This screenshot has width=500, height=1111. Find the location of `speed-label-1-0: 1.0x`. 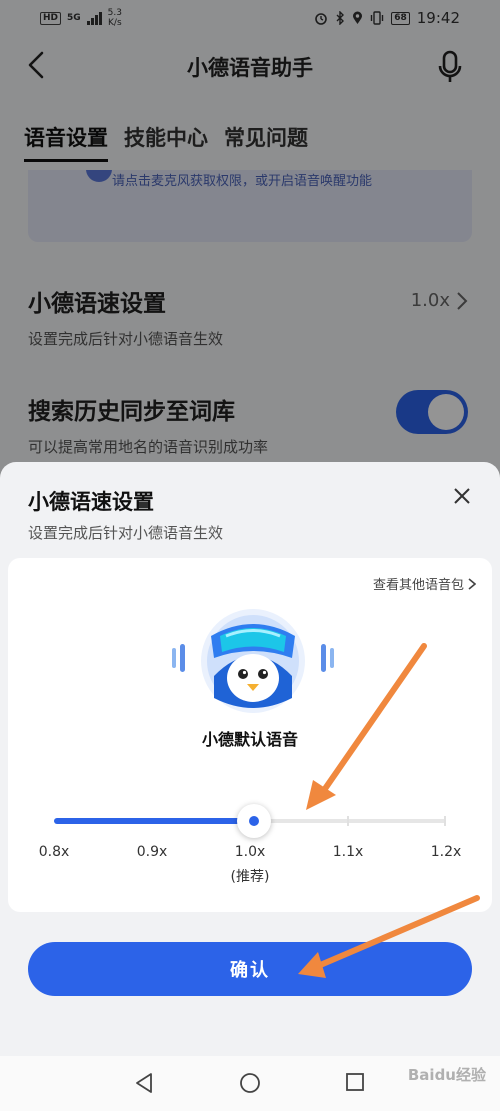

speed-label-1-0: 1.0x is located at coordinates (250, 852).